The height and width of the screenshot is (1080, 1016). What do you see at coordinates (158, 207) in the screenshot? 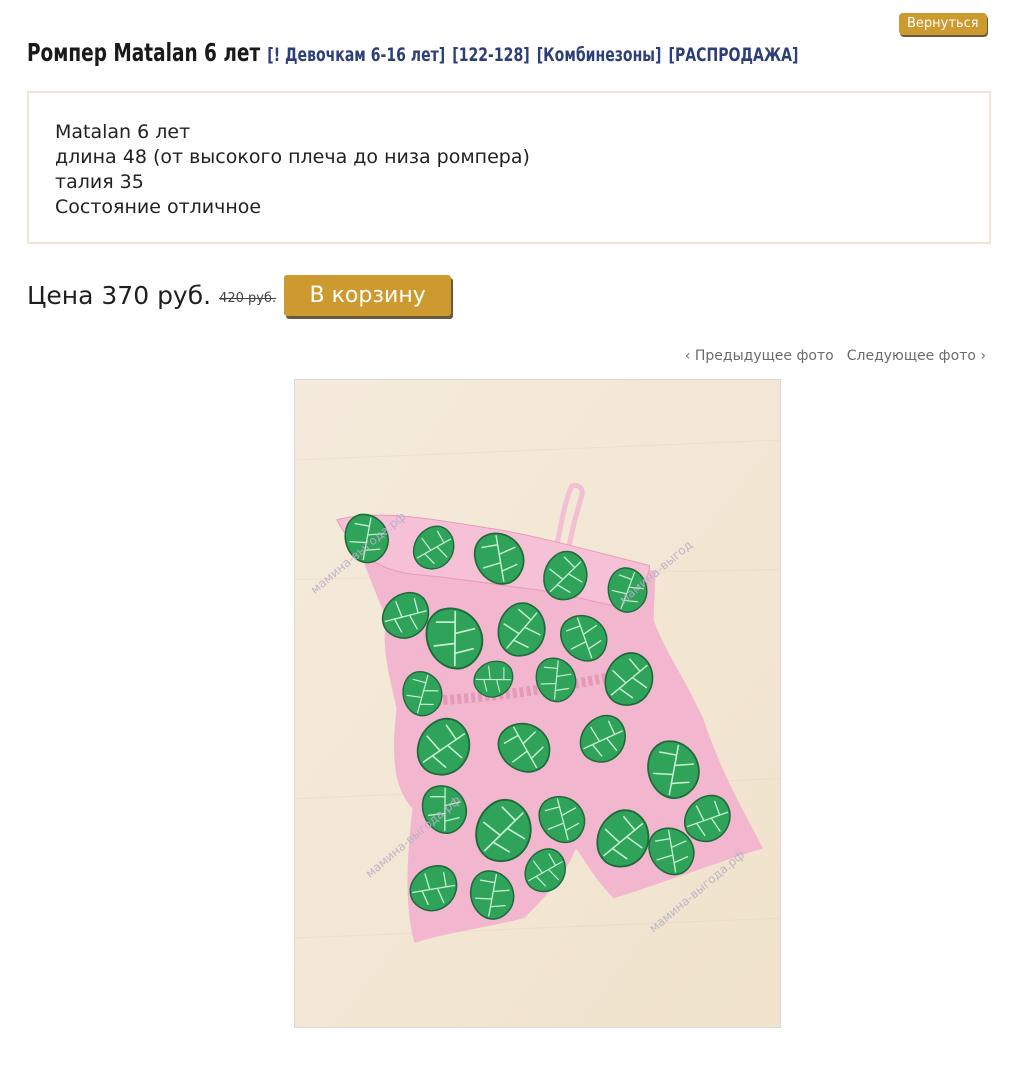
I see `description-line: Состояние отличное` at bounding box center [158, 207].